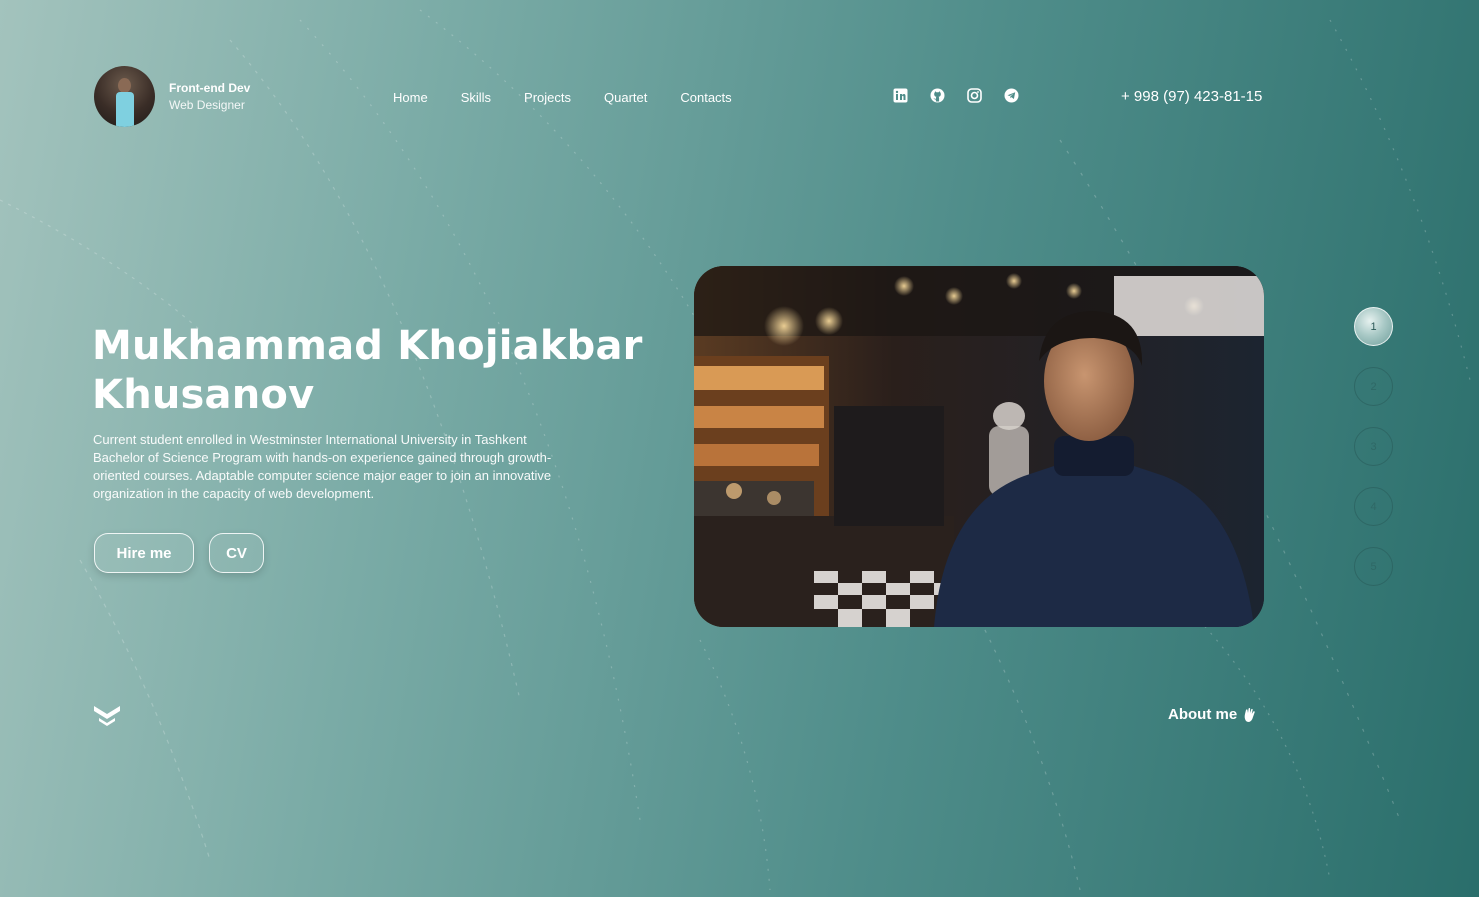 Image resolution: width=1479 pixels, height=897 pixels. Describe the element at coordinates (144, 553) in the screenshot. I see `hire-me-button: Hire me` at that location.